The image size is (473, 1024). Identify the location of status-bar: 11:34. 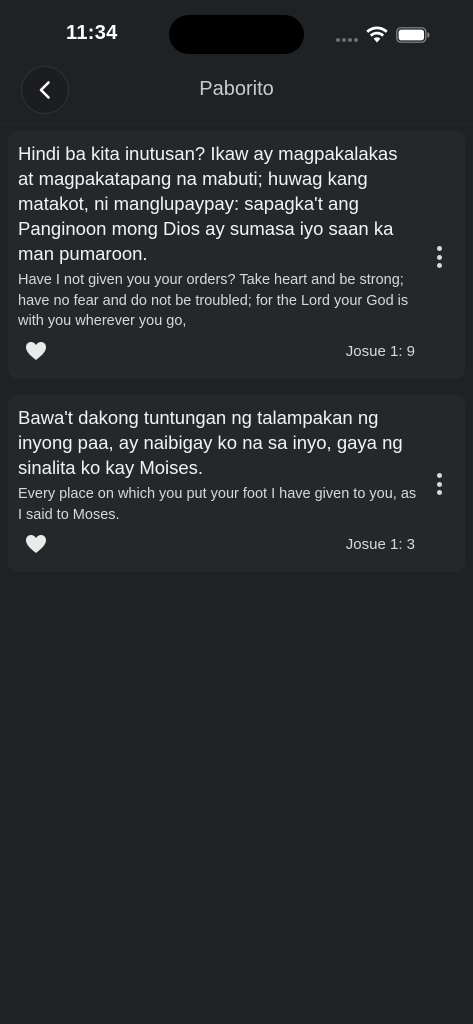
(236, 30).